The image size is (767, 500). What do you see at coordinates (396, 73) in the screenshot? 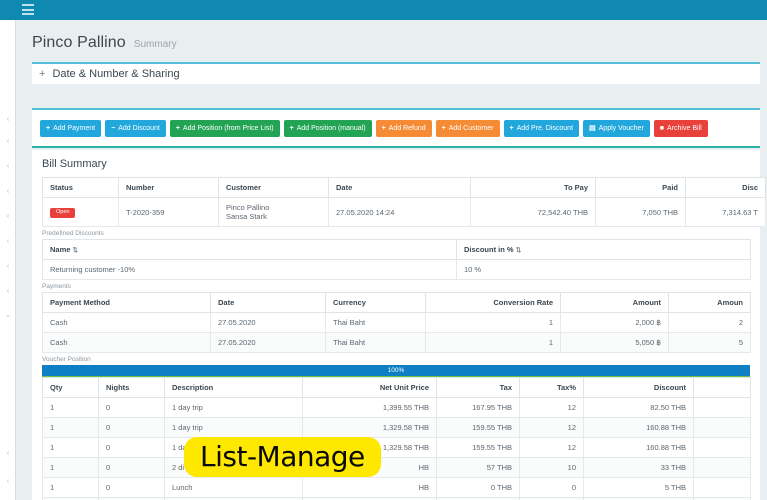
I see `accordion-date-number-sharing: + Date & Number & Sharing` at bounding box center [396, 73].